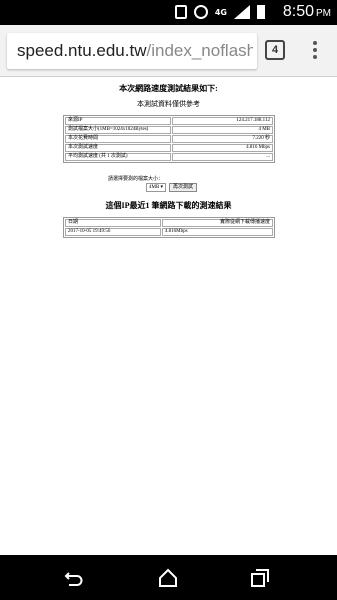 The height and width of the screenshot is (600, 337). I want to click on header-date: 日期, so click(113, 223).